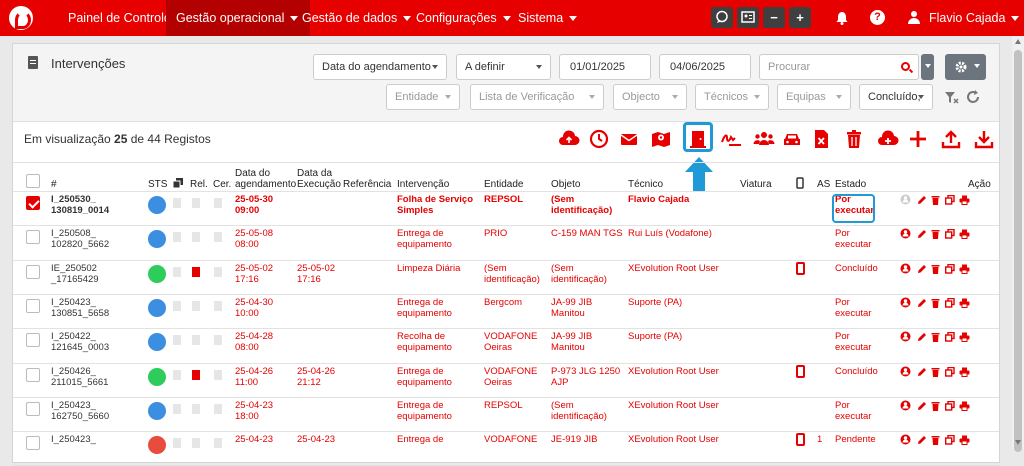 The width and height of the screenshot is (1024, 466). I want to click on date-type-select: Data do agendamento, so click(380, 67).